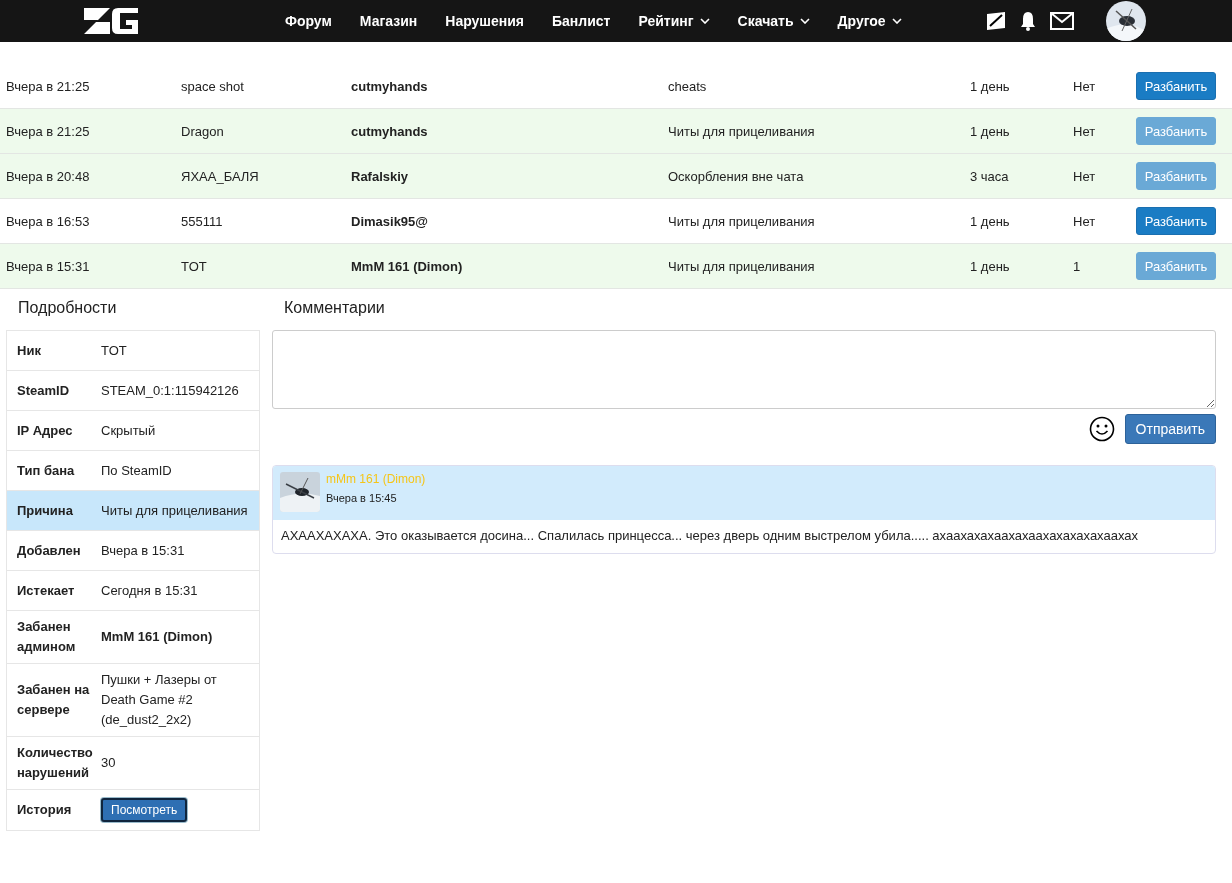  What do you see at coordinates (53, 700) in the screenshot?
I see `detail-label: Забанен на сервере` at bounding box center [53, 700].